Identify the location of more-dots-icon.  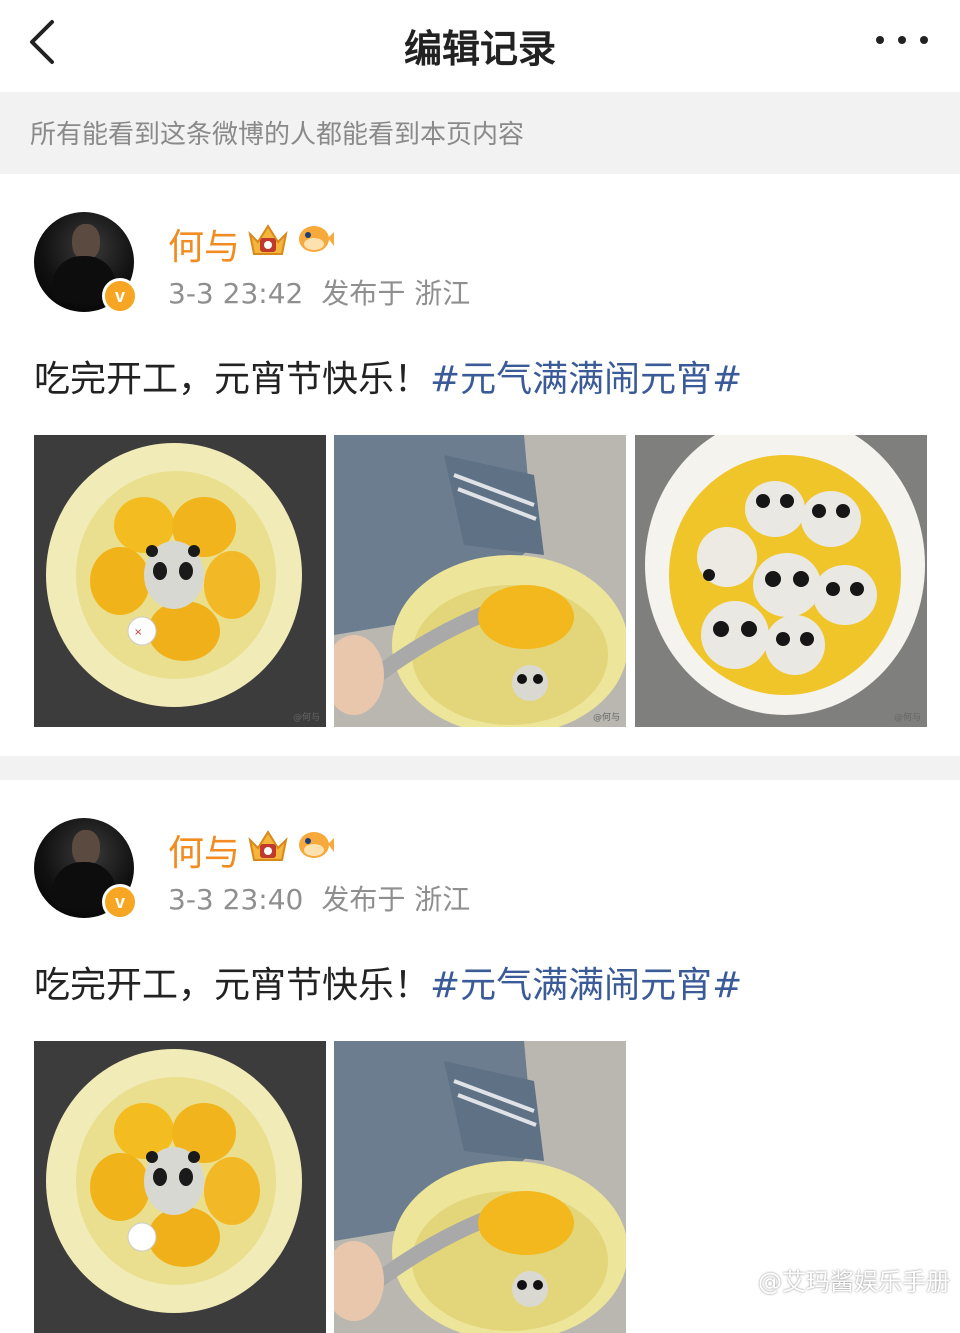
(902, 40).